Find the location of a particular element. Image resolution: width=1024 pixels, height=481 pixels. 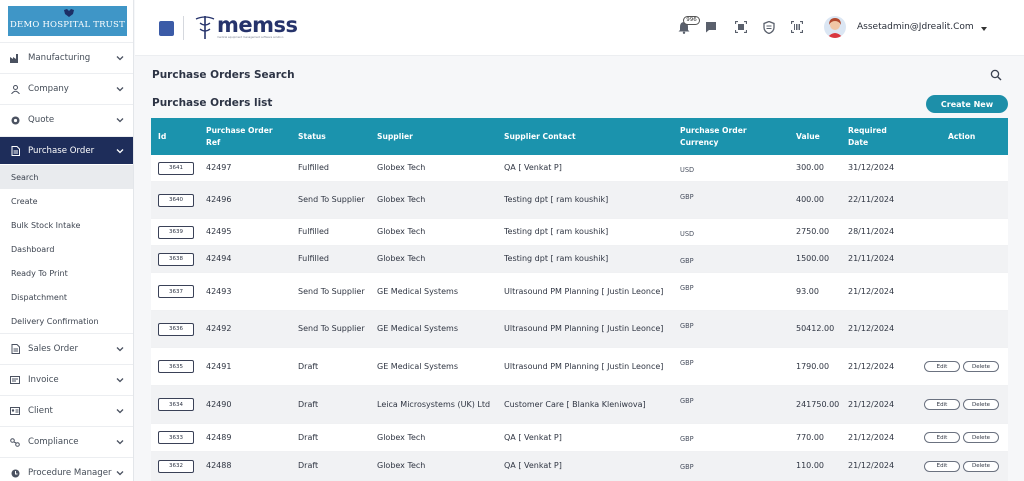

sidebar-subitem-ready-to-print: Ready To Print is located at coordinates (66, 273).